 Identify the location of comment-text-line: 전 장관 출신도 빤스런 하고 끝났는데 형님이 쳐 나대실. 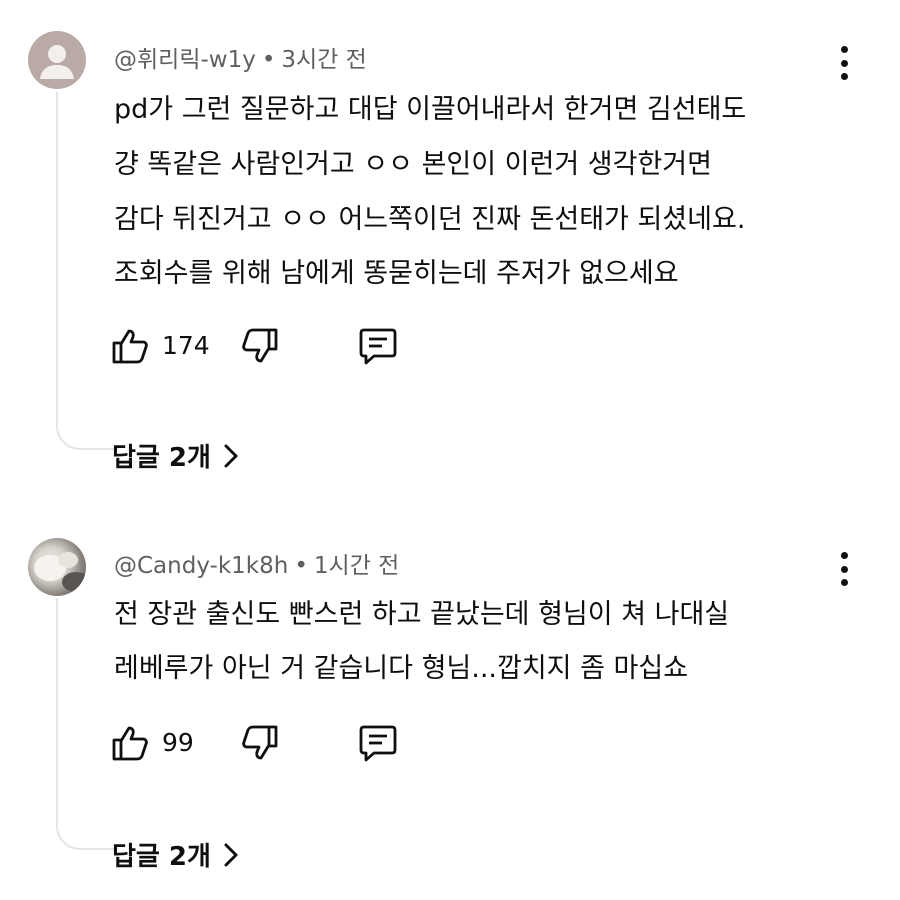
(422, 614).